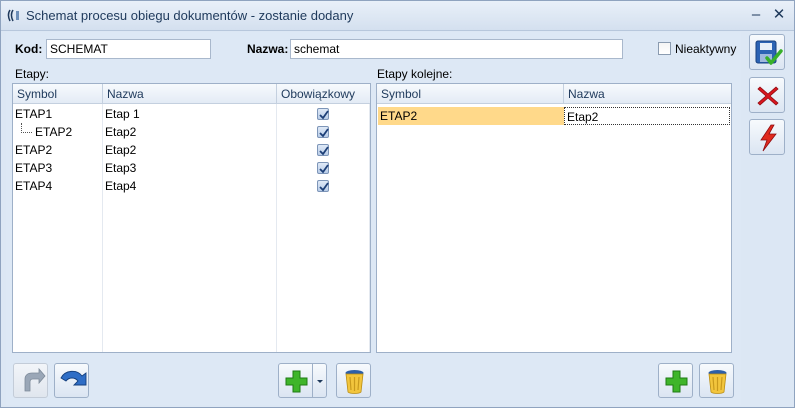 The height and width of the screenshot is (408, 795). Describe the element at coordinates (191, 168) in the screenshot. I see `etapy-row: ETAP3 Etap3` at that location.